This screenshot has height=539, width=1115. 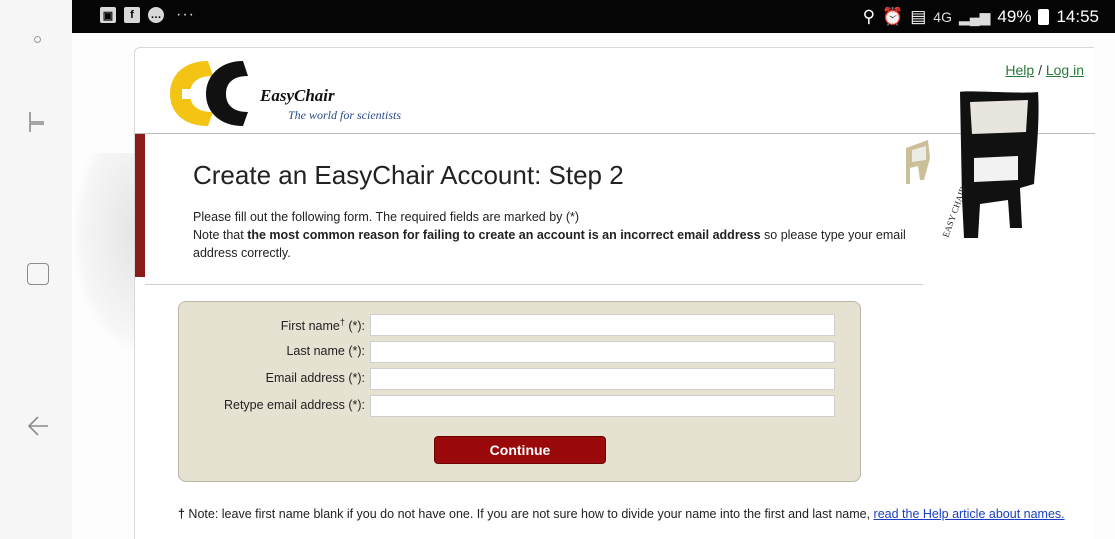 What do you see at coordinates (345, 115) in the screenshot?
I see `logo-tagline: The world for scientists` at bounding box center [345, 115].